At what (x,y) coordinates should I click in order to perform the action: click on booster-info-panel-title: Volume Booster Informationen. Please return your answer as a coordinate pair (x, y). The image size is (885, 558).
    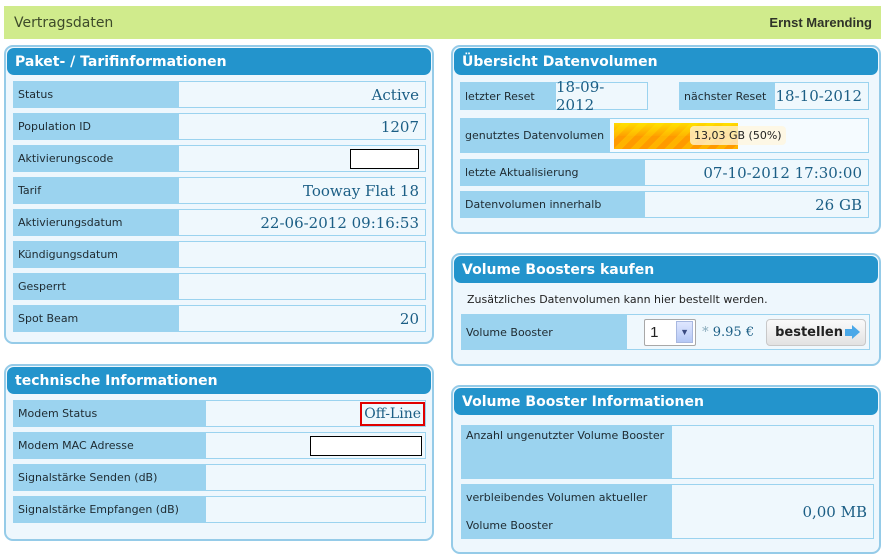
    Looking at the image, I should click on (666, 401).